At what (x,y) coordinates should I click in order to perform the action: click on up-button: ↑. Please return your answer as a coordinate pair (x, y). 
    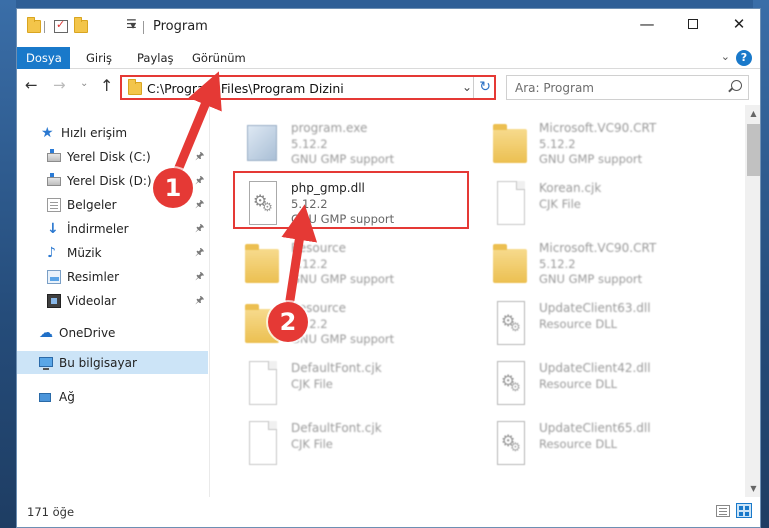
    Looking at the image, I should click on (106, 85).